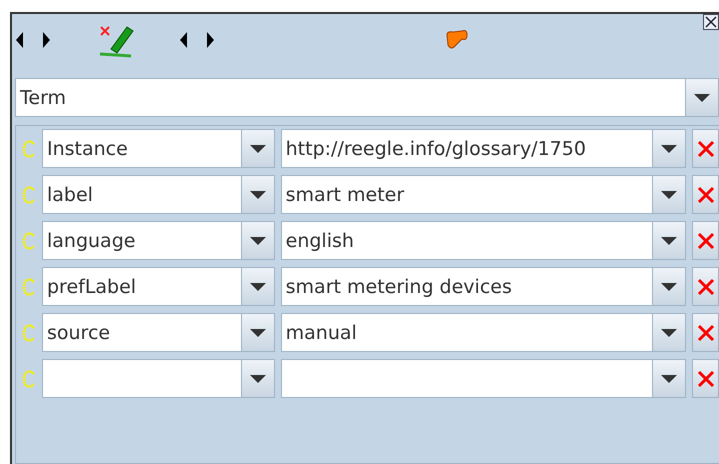  Describe the element at coordinates (367, 97) in the screenshot. I see `type-combo-field: Term` at that location.